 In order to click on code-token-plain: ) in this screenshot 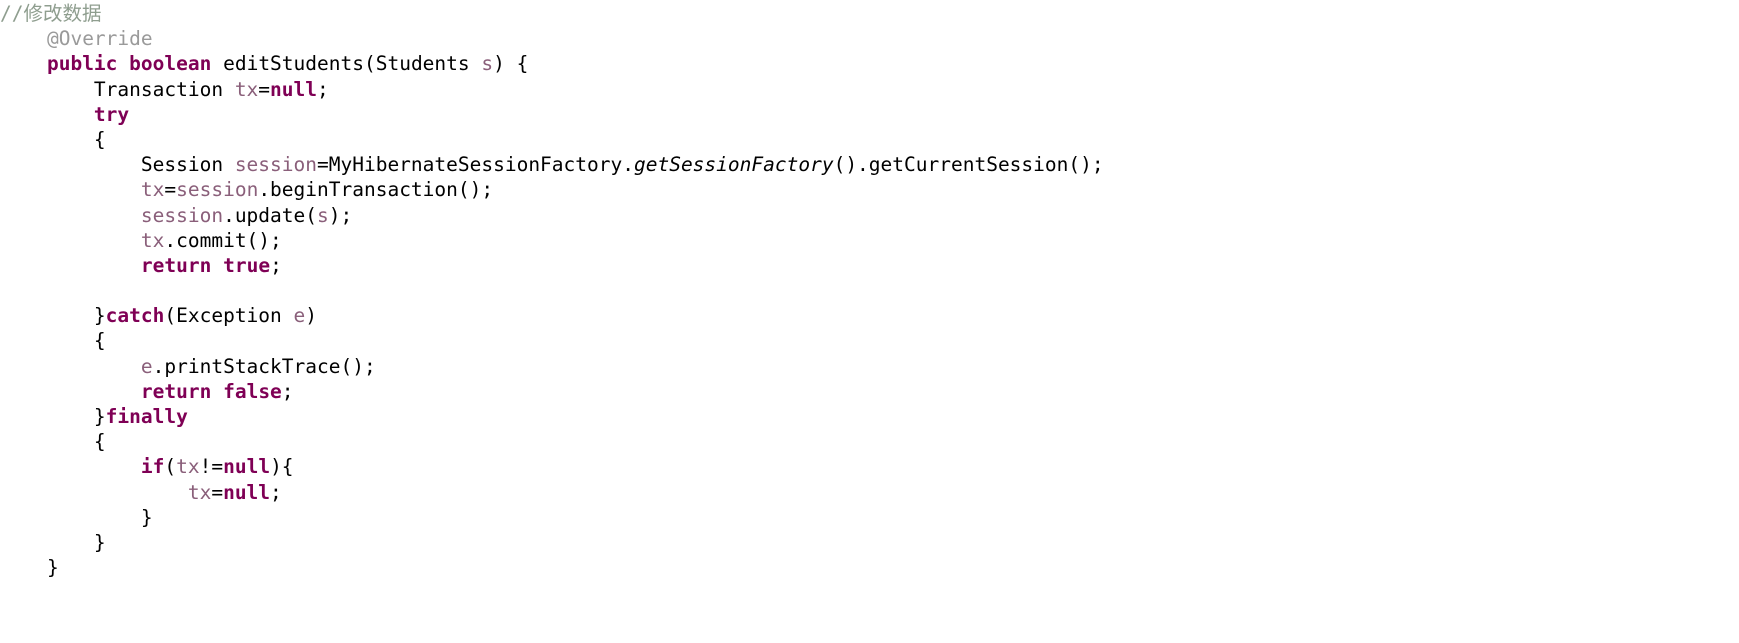, I will do `click(311, 316)`.